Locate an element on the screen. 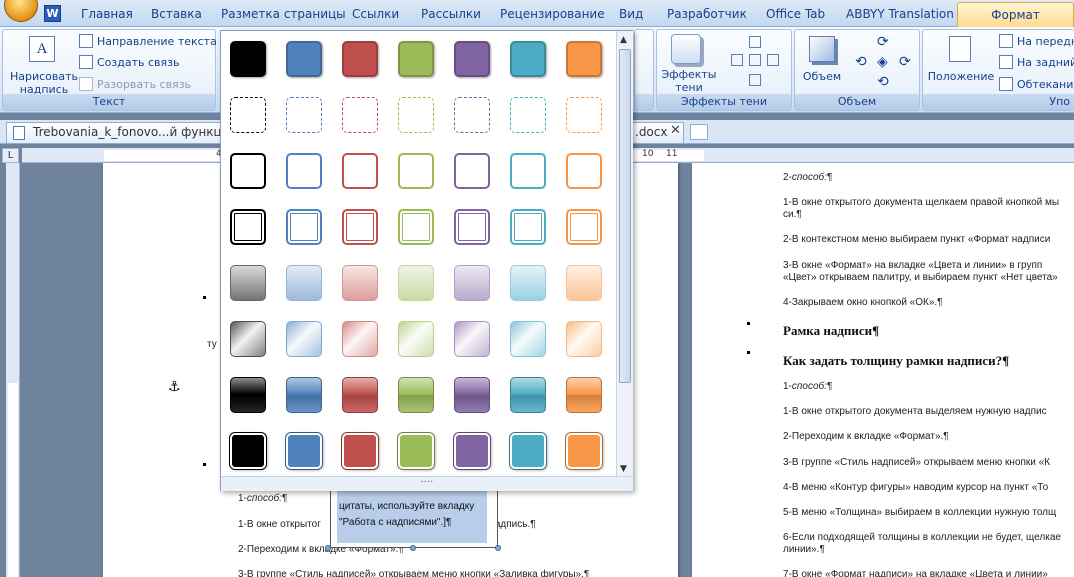  tab-review: Рецензирование is located at coordinates (552, 14).